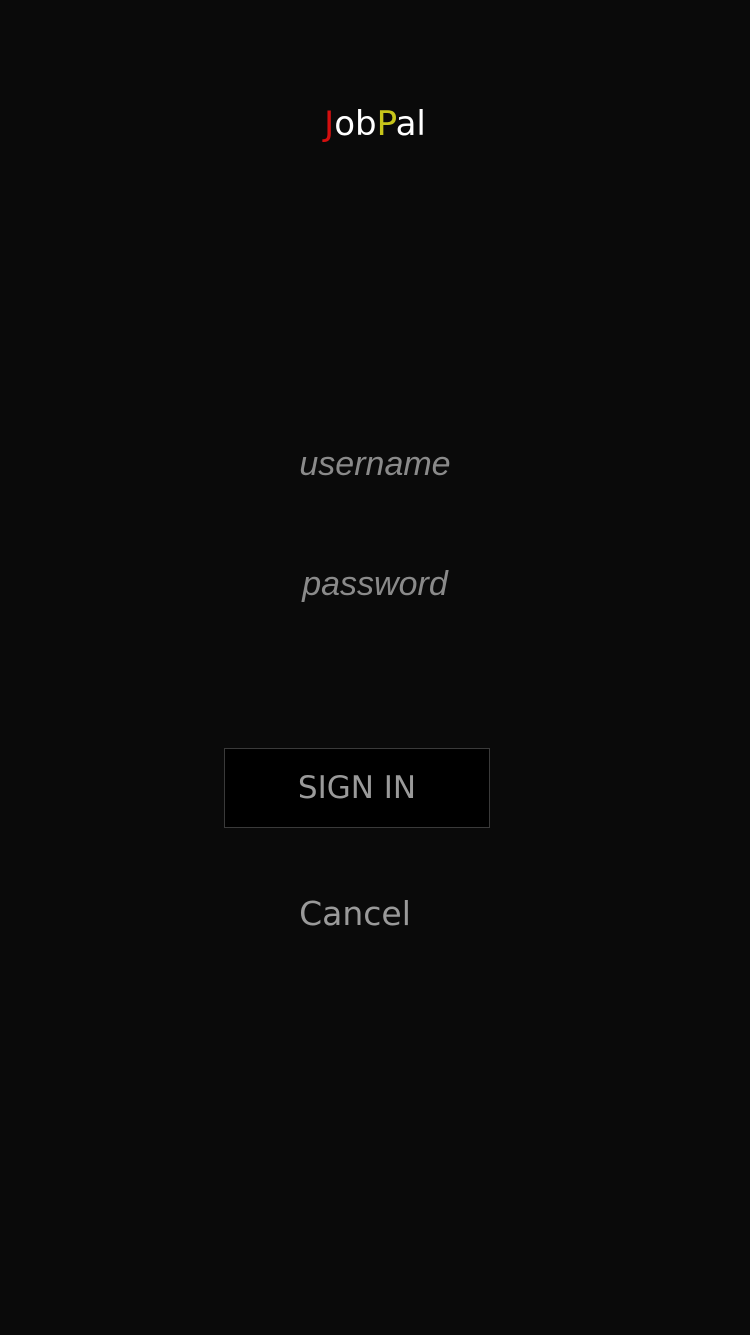 Image resolution: width=750 pixels, height=1335 pixels. What do you see at coordinates (357, 788) in the screenshot?
I see `sign-in-button: SIGN IN` at bounding box center [357, 788].